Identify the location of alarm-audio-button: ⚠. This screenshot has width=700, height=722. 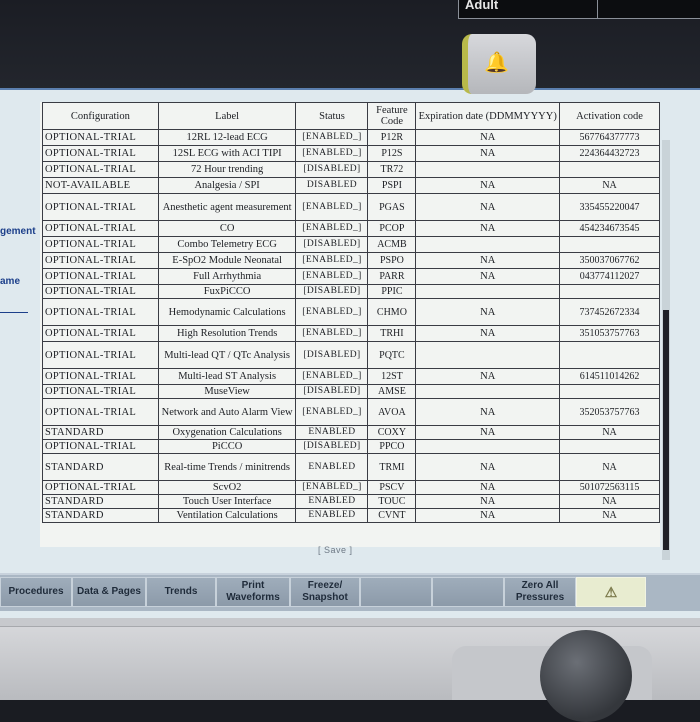
(611, 592).